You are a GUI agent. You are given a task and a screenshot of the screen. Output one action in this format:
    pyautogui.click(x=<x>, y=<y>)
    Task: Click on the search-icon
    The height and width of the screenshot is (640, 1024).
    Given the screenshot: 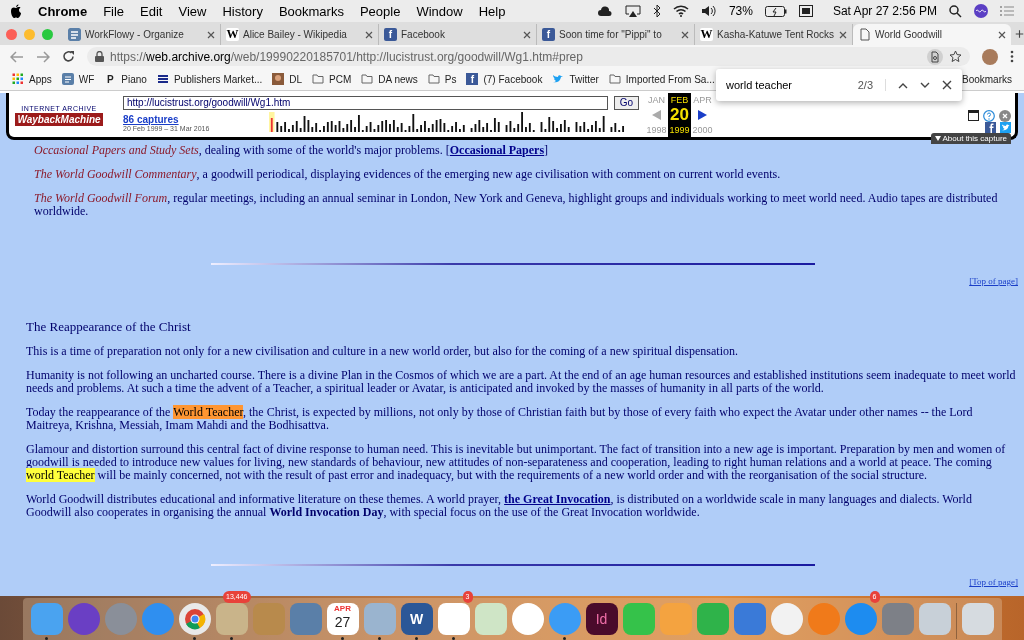 What is the action you would take?
    pyautogui.click(x=955, y=11)
    